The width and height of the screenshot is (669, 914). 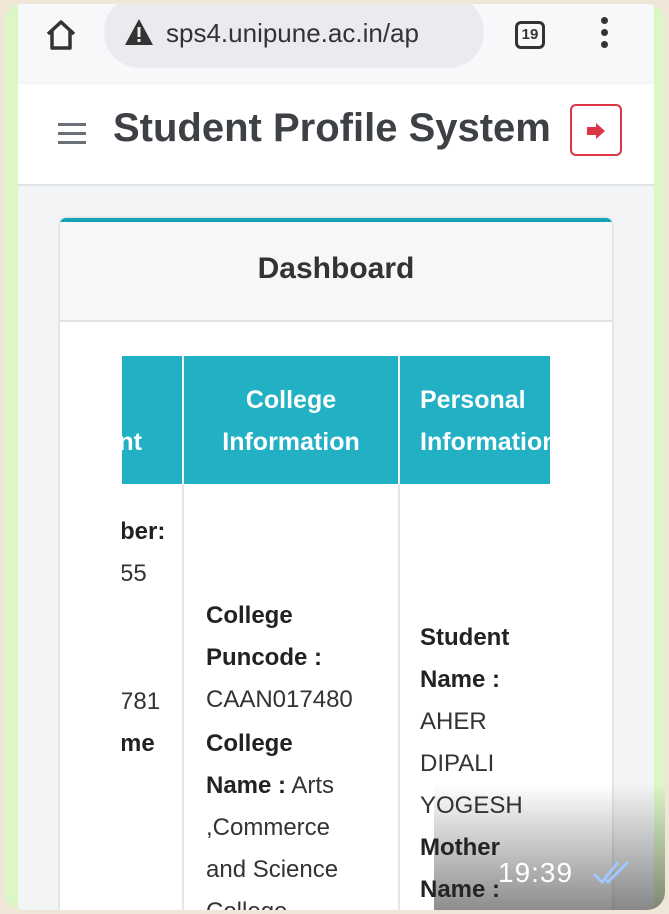 What do you see at coordinates (270, 785) in the screenshot?
I see `cell-text: Name : Arts` at bounding box center [270, 785].